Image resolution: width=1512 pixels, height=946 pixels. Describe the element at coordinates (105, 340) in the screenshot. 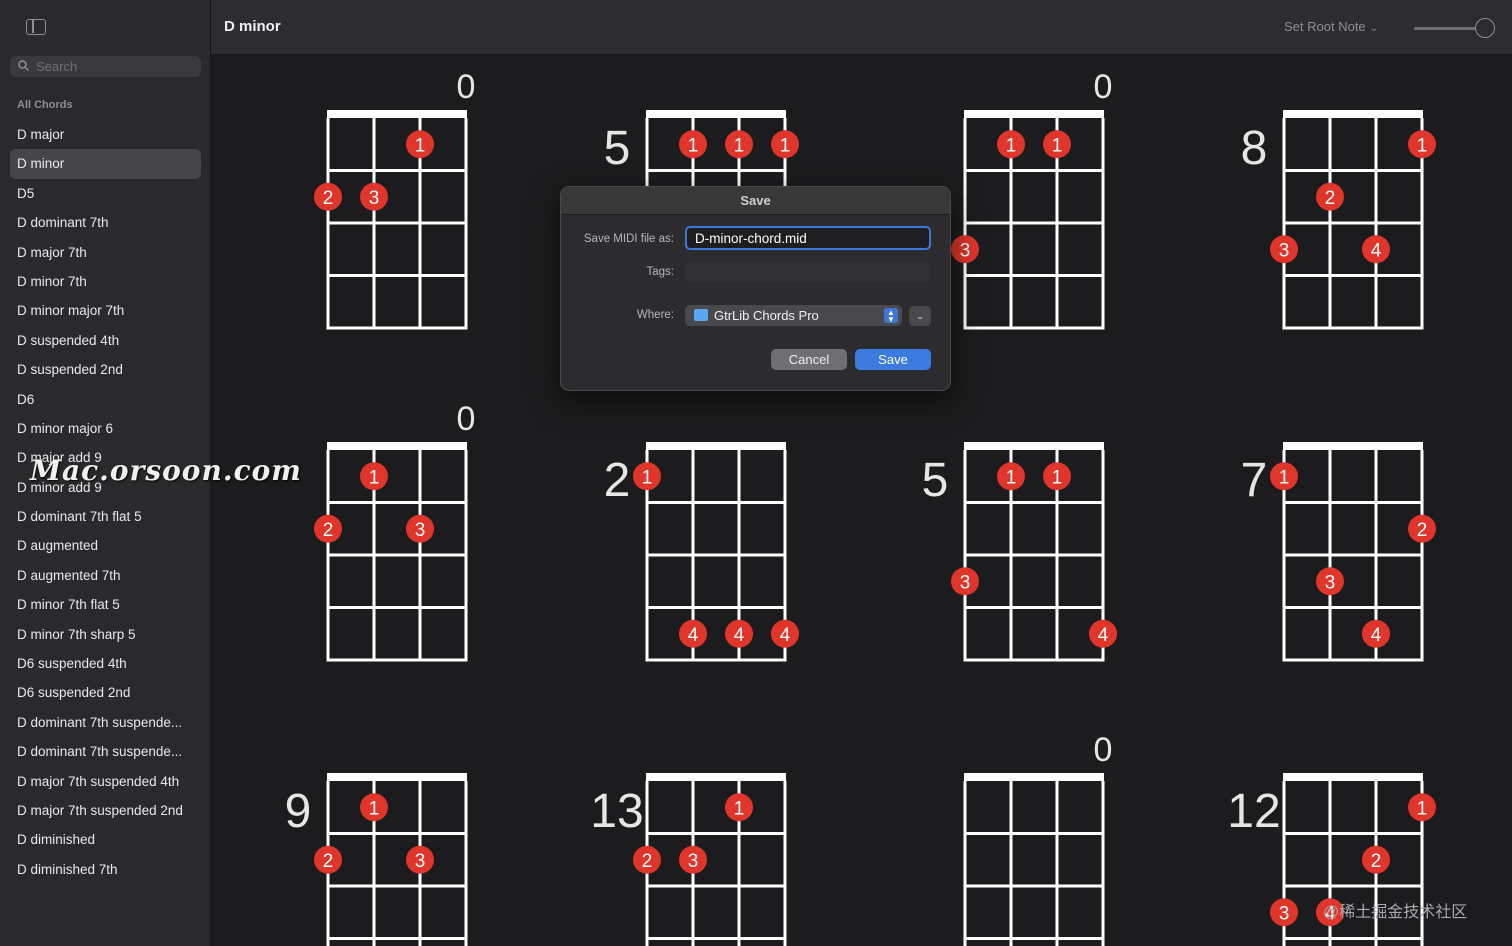

I see `chord-list-item: D suspended 4th` at that location.